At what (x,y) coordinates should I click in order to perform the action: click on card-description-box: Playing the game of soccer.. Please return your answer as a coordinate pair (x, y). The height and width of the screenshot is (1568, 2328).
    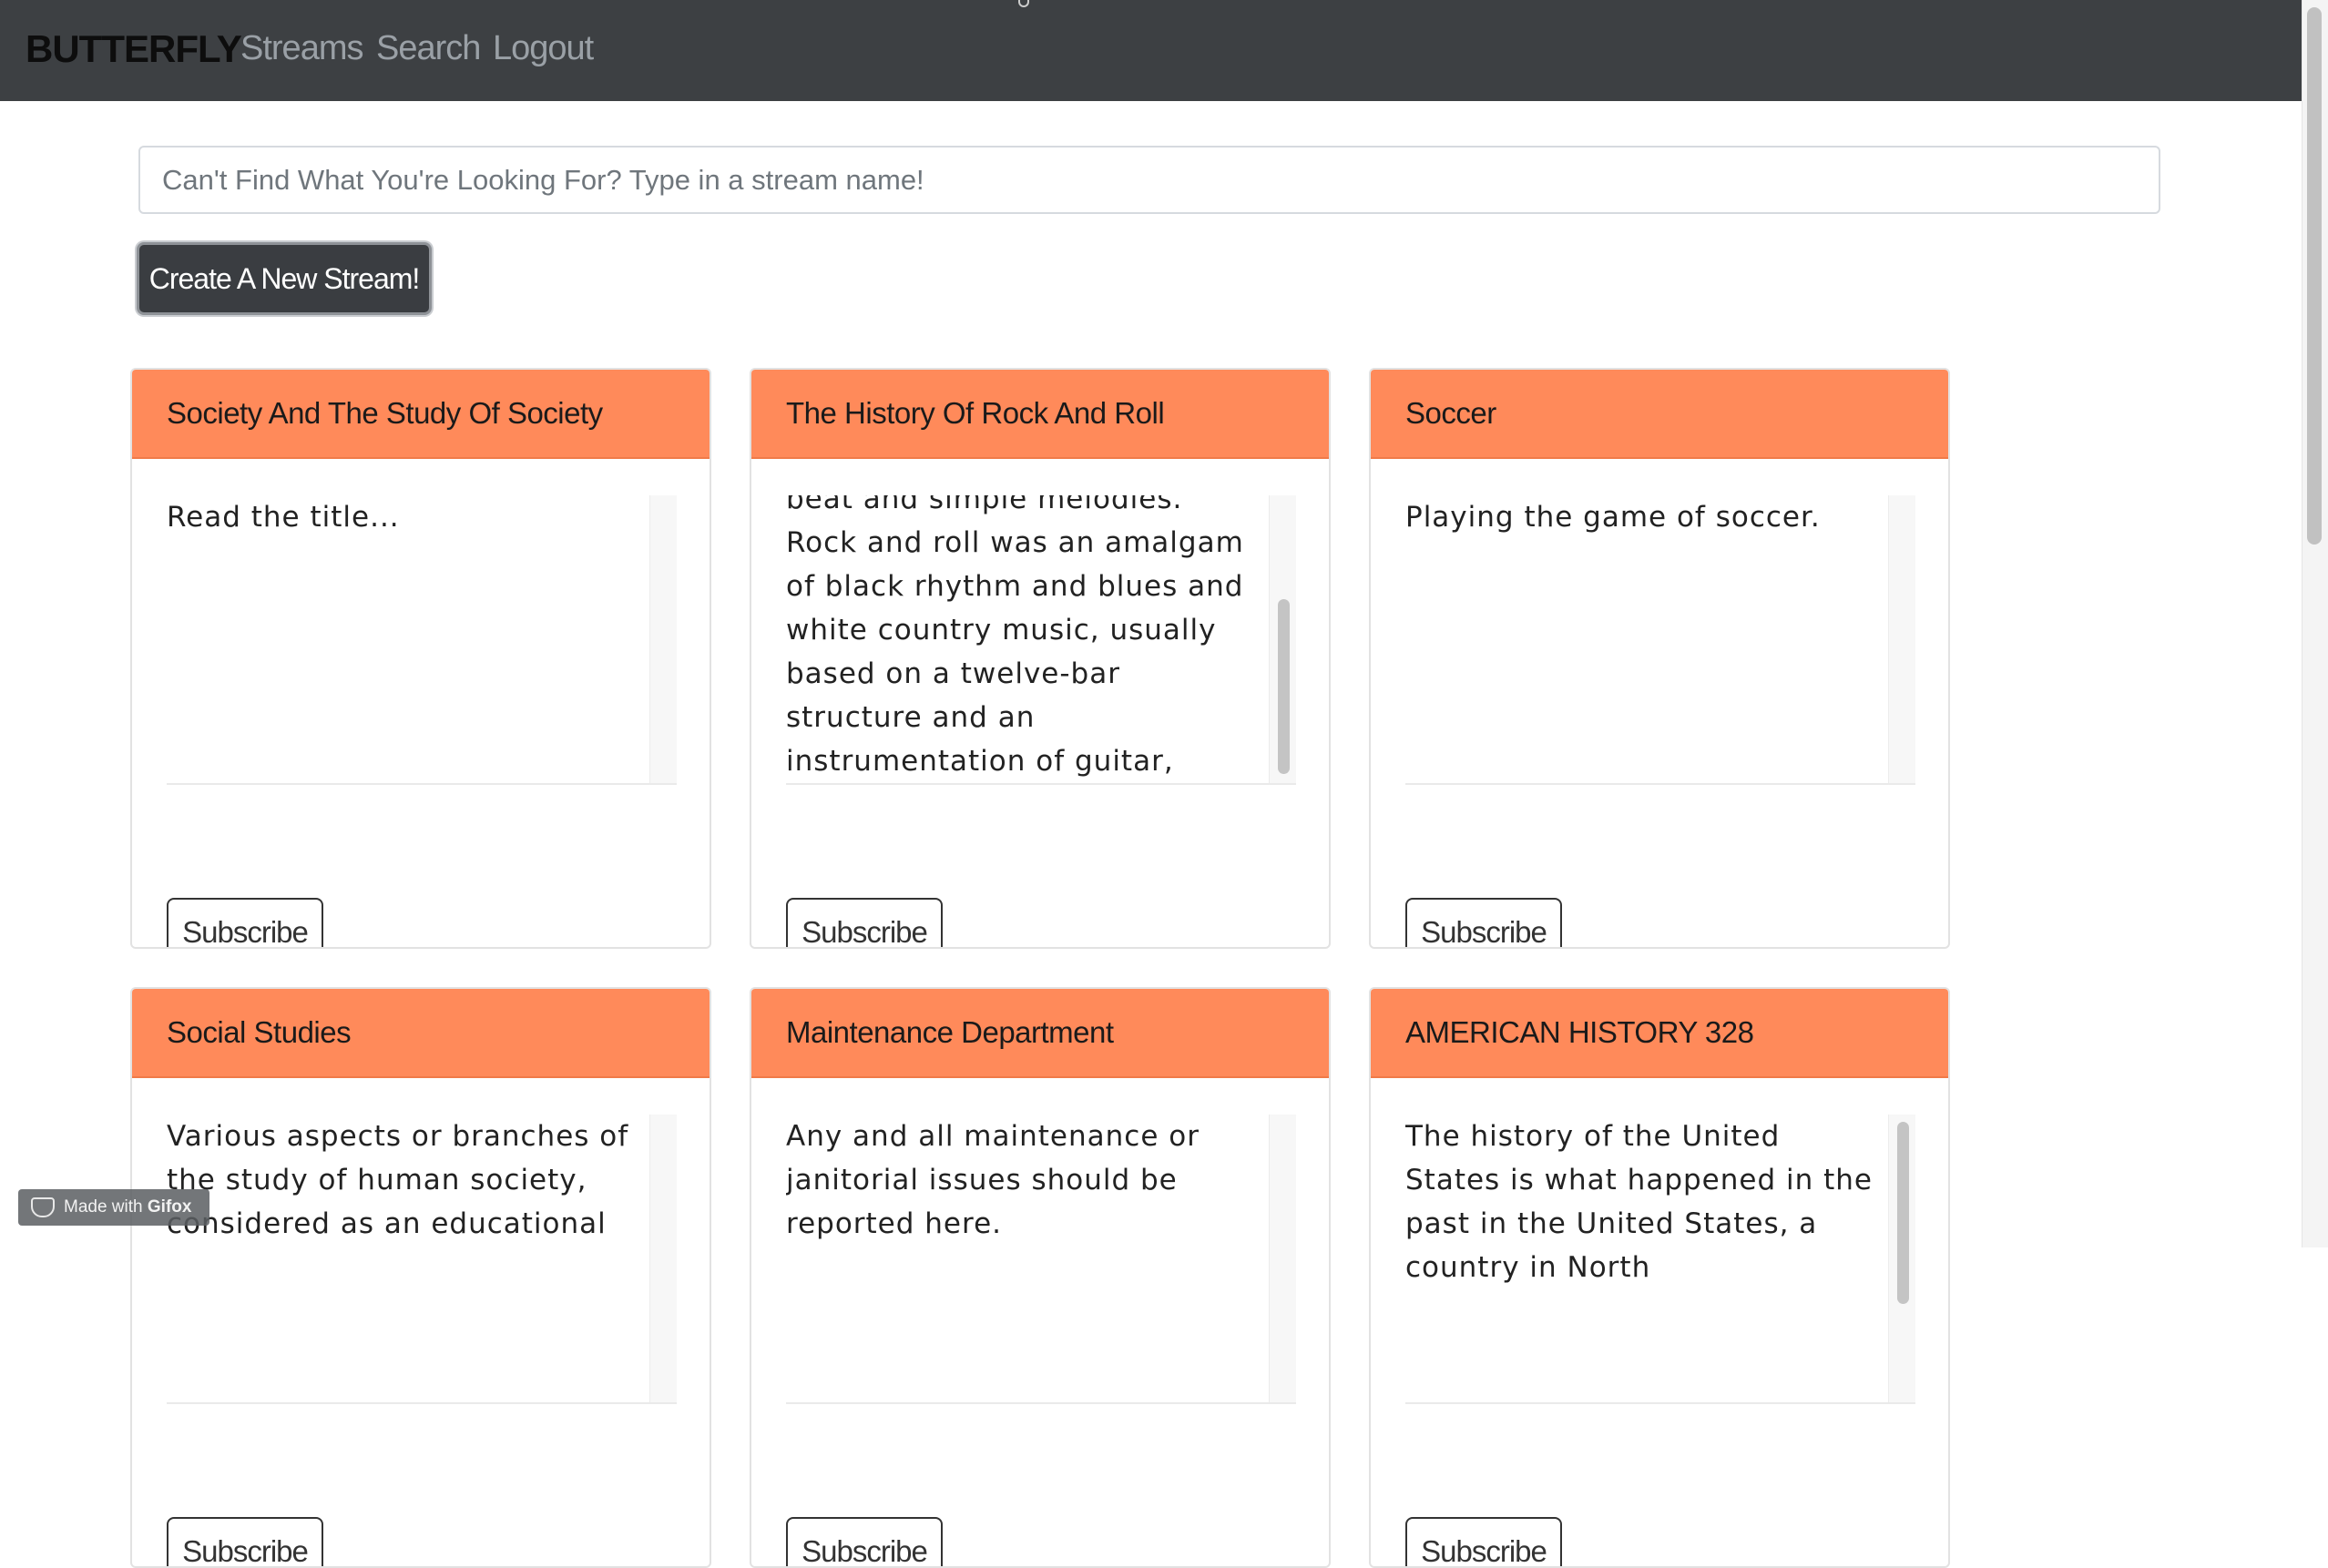
    Looking at the image, I should click on (1660, 640).